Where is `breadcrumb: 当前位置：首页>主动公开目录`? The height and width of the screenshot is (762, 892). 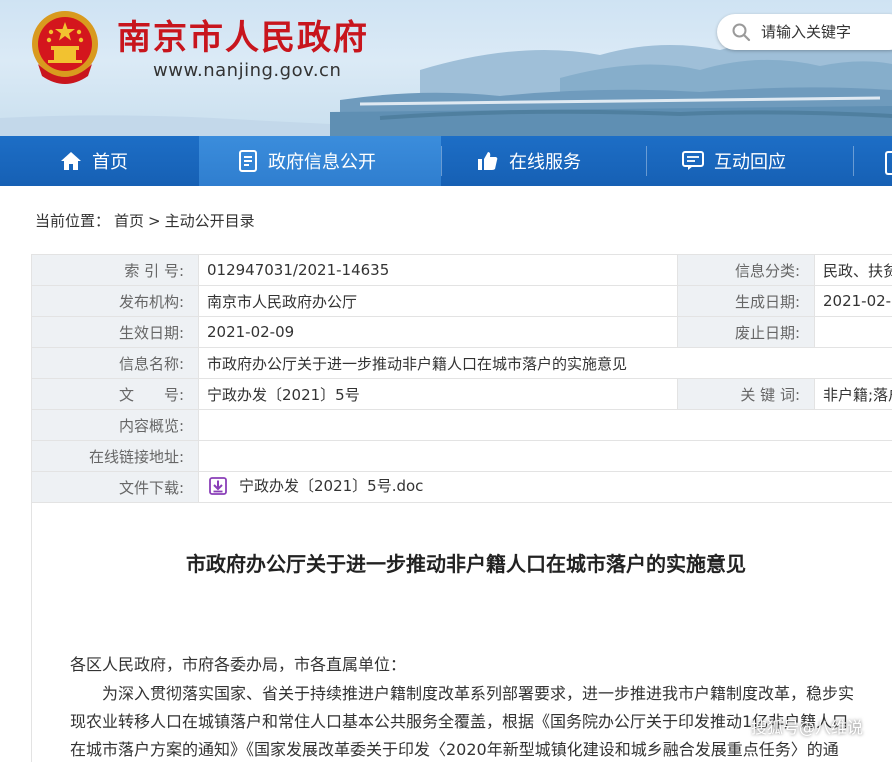 breadcrumb: 当前位置：首页>主动公开目录 is located at coordinates (147, 220).